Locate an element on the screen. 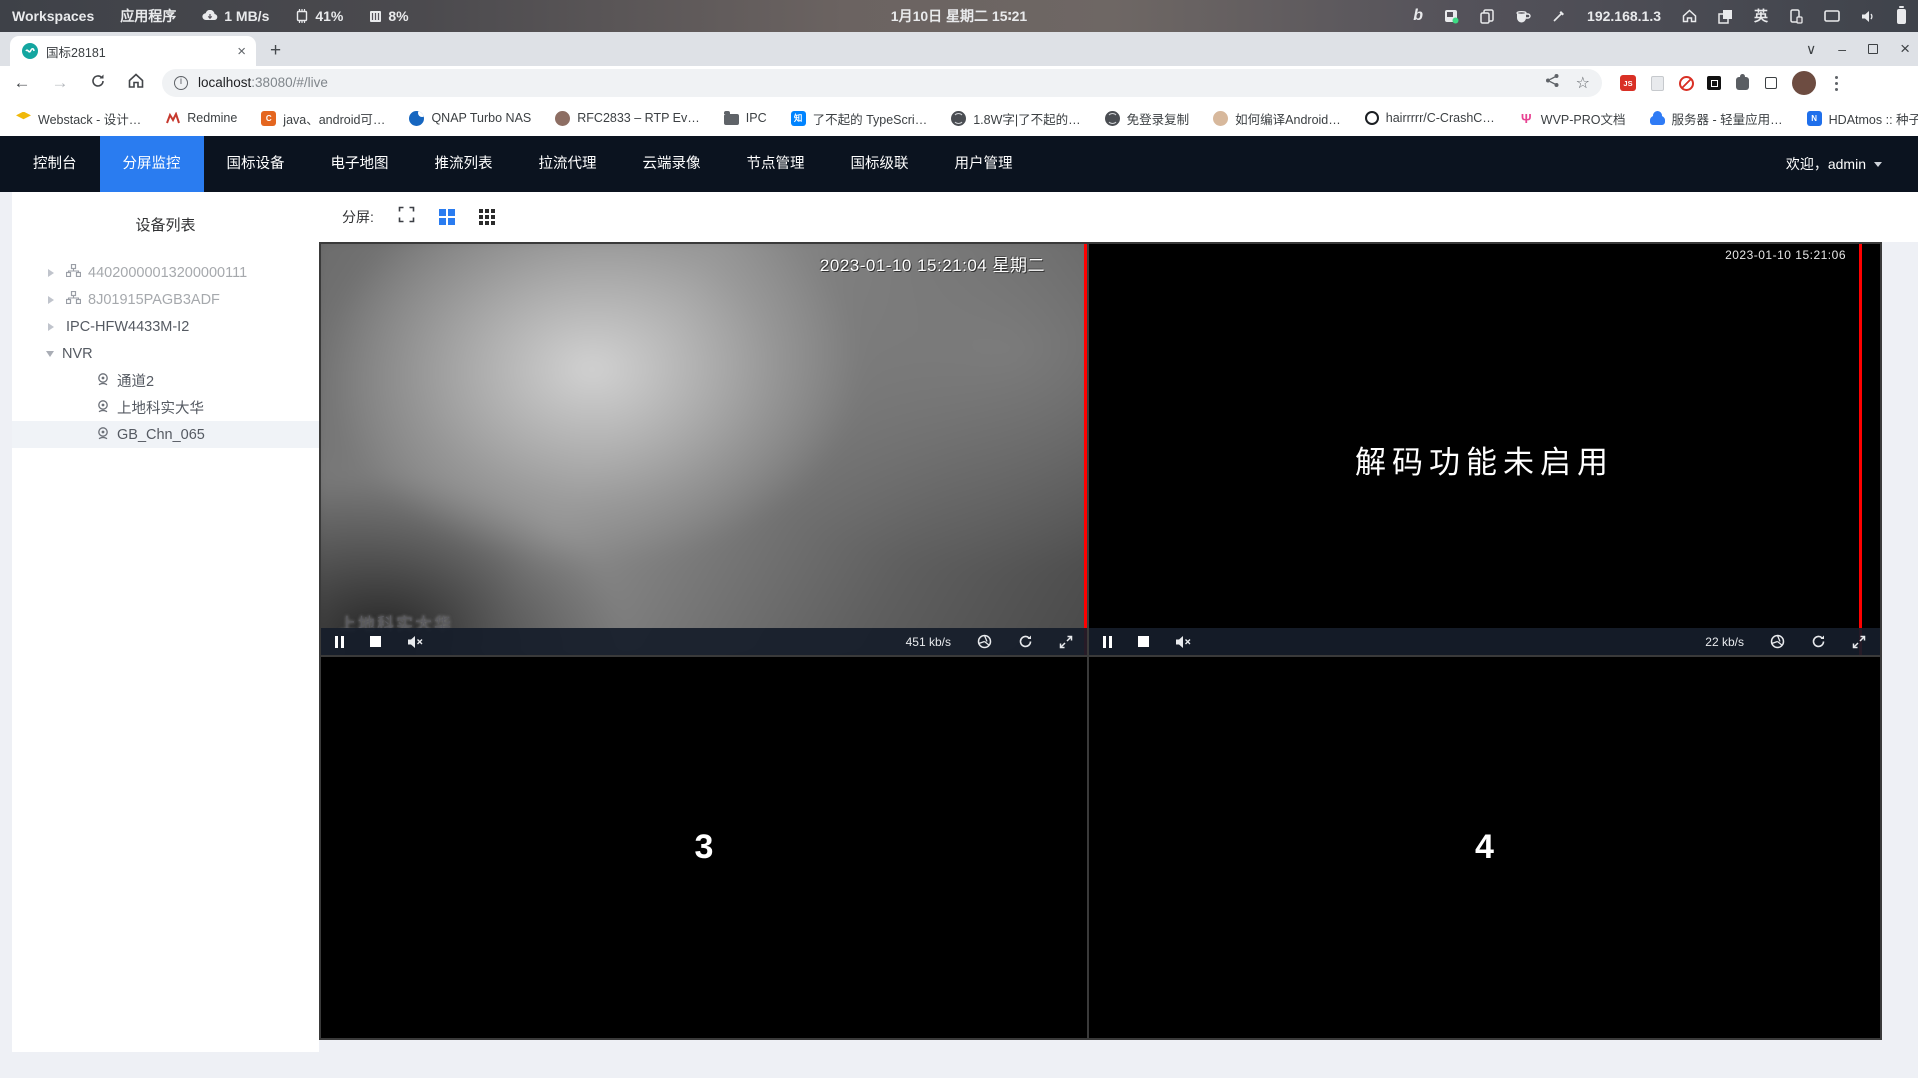  blocker-extension-icon is located at coordinates (1686, 83).